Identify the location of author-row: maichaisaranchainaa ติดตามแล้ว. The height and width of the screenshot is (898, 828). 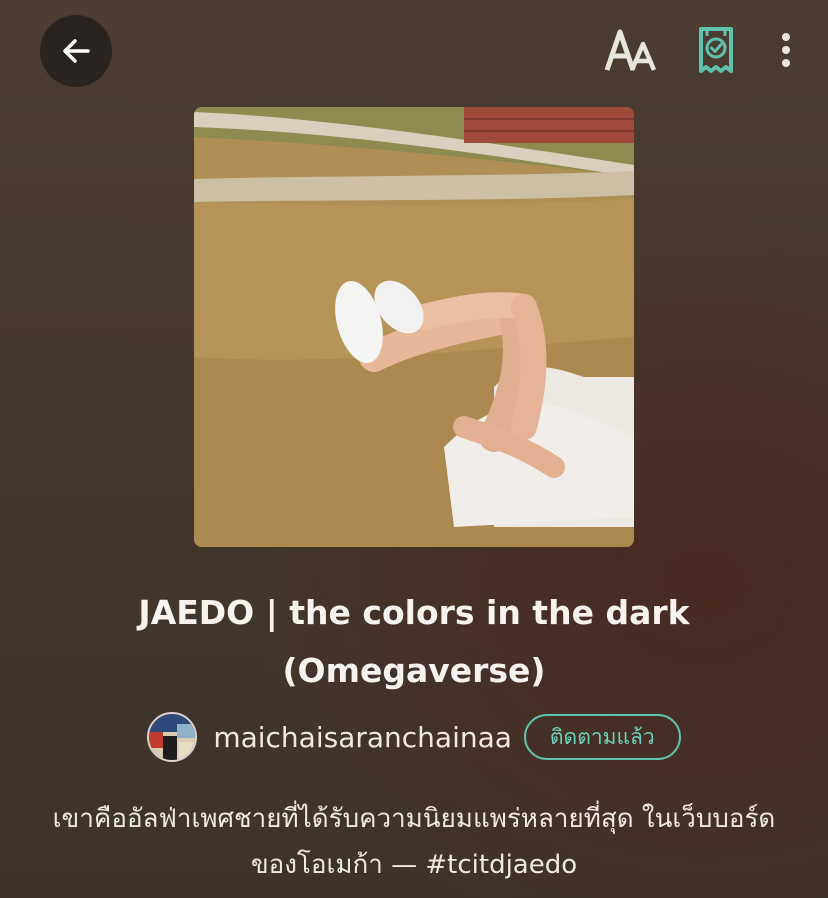
(414, 737).